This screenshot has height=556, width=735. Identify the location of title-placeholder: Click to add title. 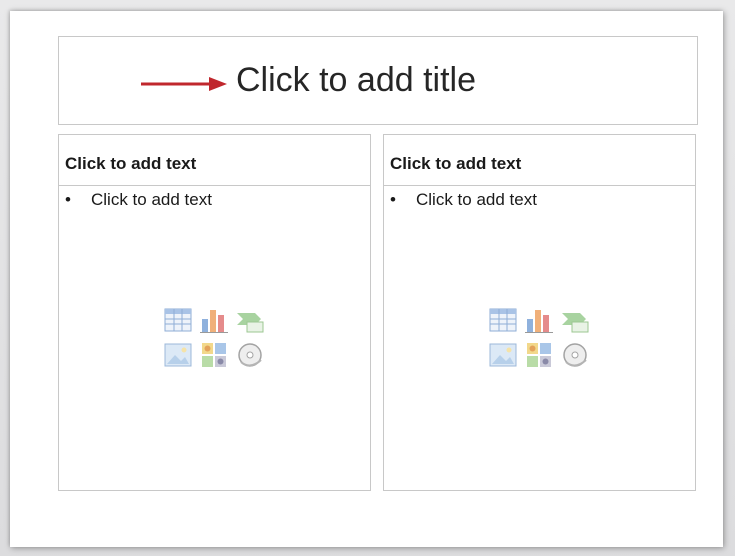
(378, 80).